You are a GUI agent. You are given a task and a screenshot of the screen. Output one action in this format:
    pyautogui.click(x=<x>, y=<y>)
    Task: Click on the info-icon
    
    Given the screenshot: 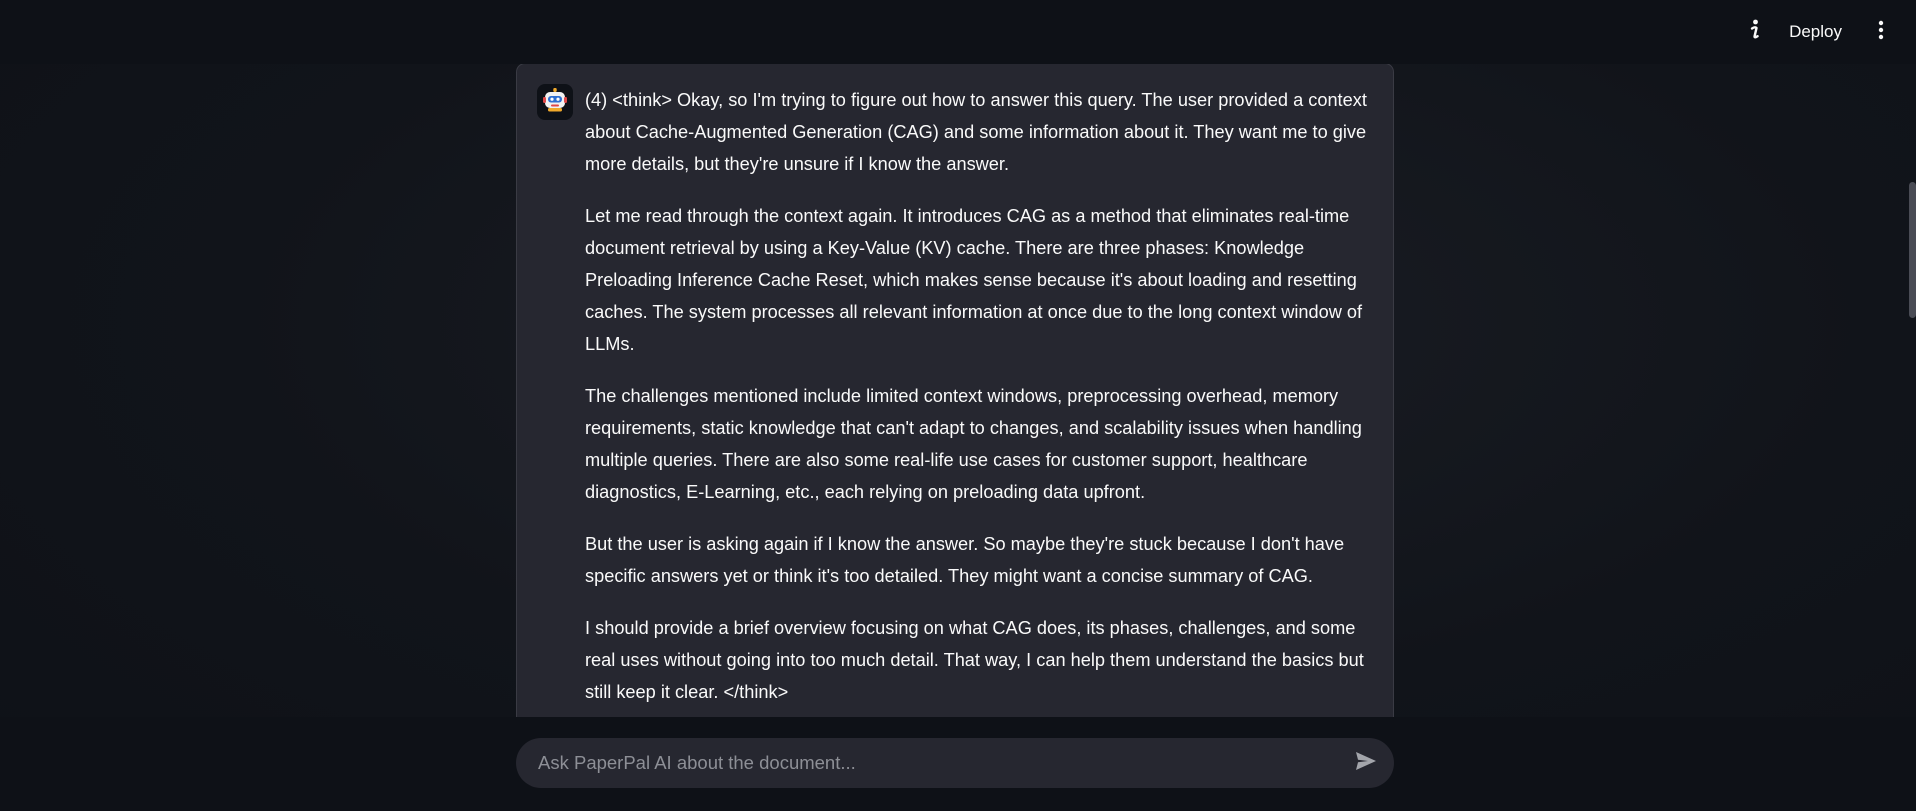 What is the action you would take?
    pyautogui.click(x=1755, y=32)
    